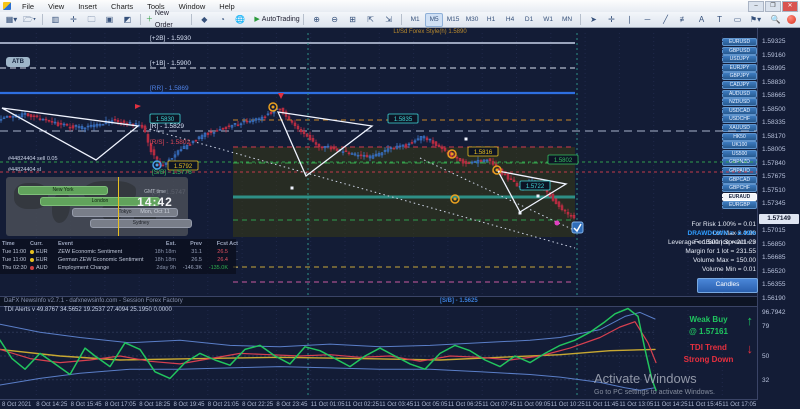 The height and width of the screenshot is (409, 800). What do you see at coordinates (166, 19) in the screenshot?
I see `new-order-button: ＋ New Order` at bounding box center [166, 19].